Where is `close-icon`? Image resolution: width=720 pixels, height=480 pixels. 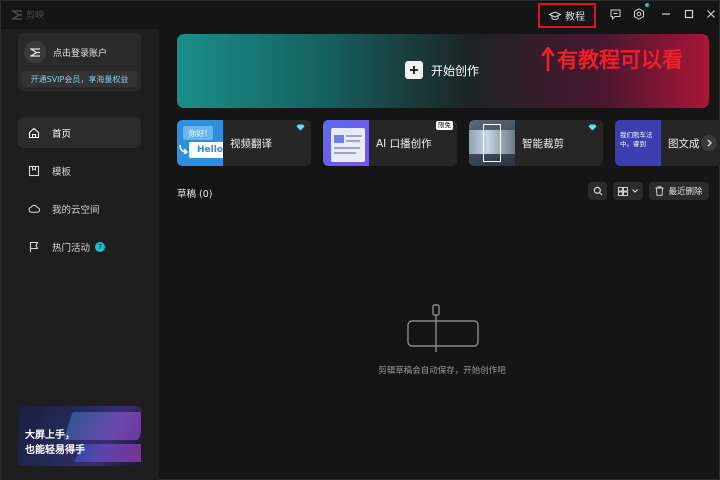
close-icon is located at coordinates (711, 14).